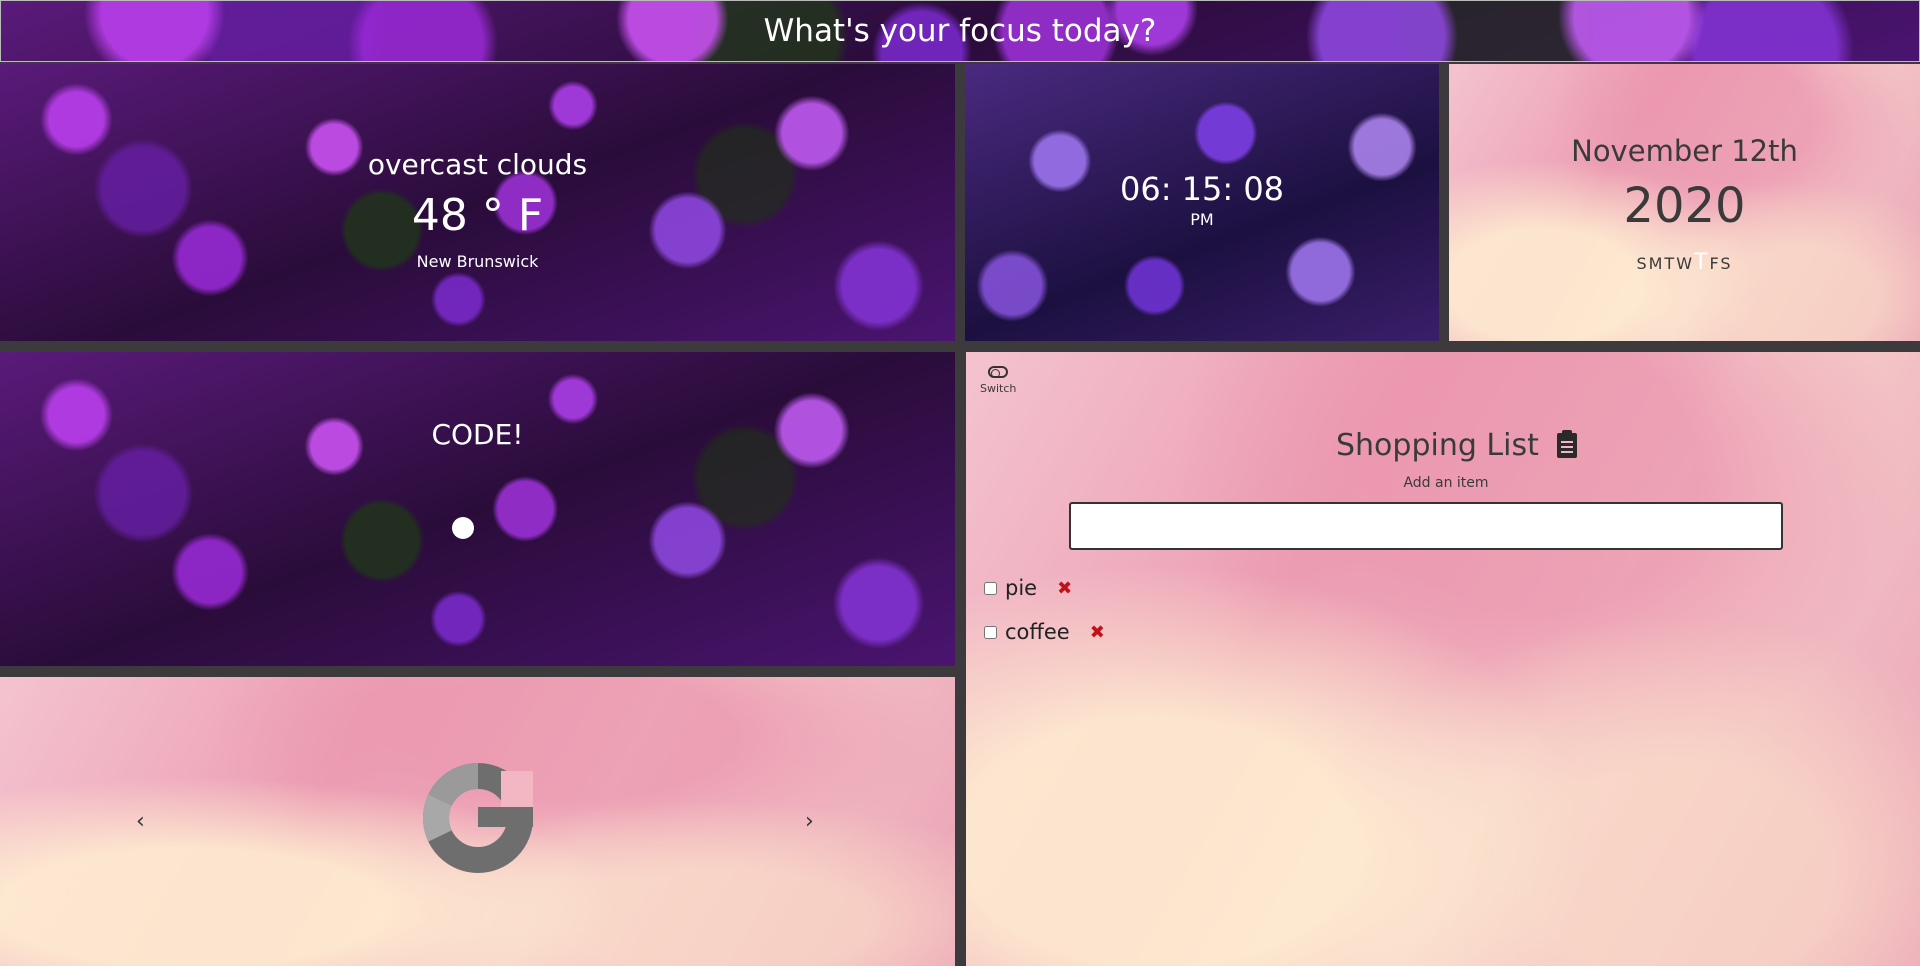  I want to click on list-item: pie ✖, so click(1028, 588).